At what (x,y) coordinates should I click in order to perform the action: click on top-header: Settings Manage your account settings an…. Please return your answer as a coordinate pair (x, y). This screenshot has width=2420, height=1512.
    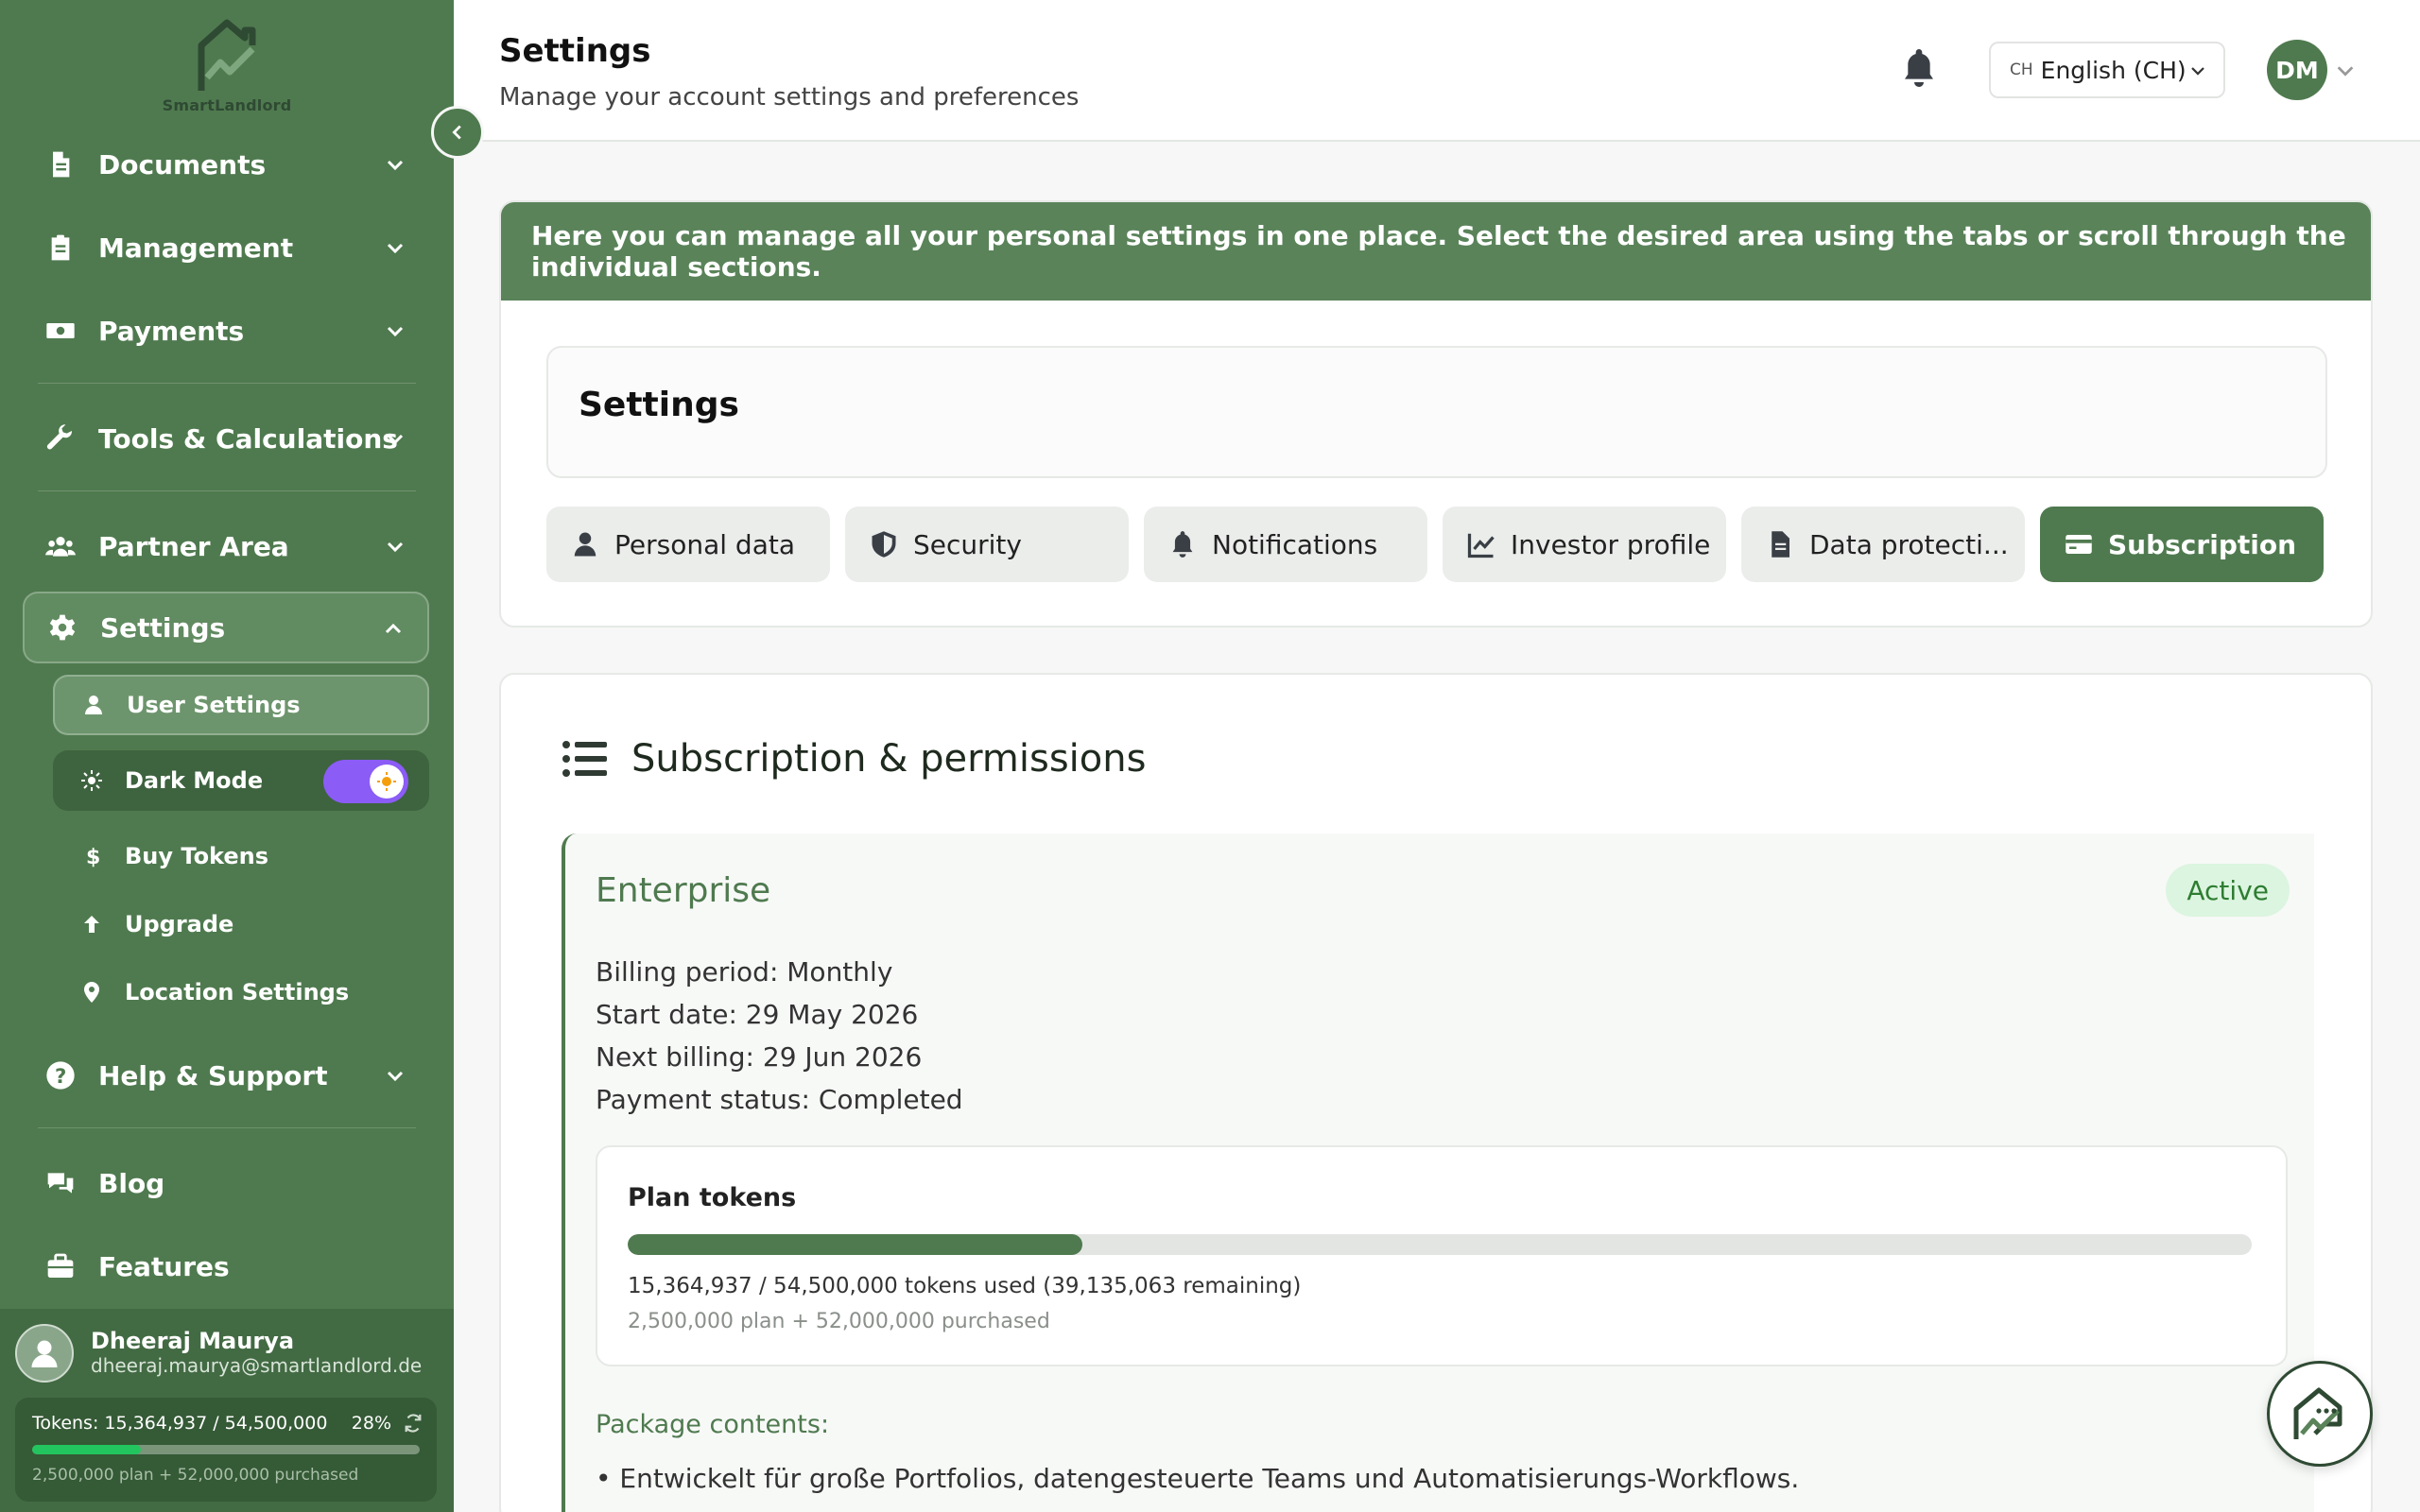
    Looking at the image, I should click on (1437, 71).